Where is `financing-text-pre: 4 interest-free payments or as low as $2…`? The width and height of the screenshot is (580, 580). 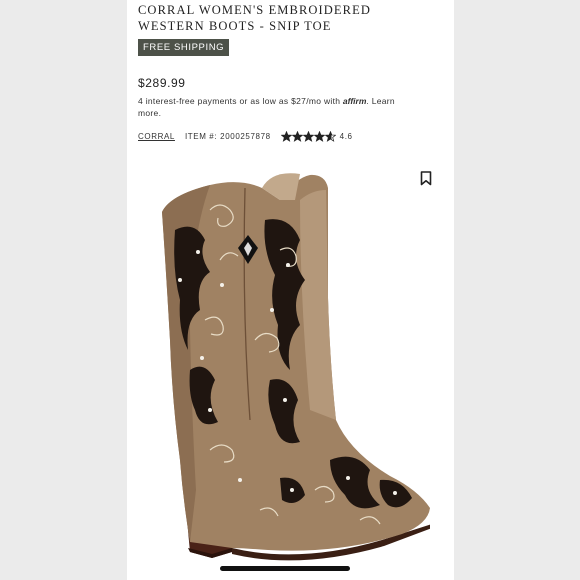 financing-text-pre: 4 interest-free payments or as low as $2… is located at coordinates (240, 101).